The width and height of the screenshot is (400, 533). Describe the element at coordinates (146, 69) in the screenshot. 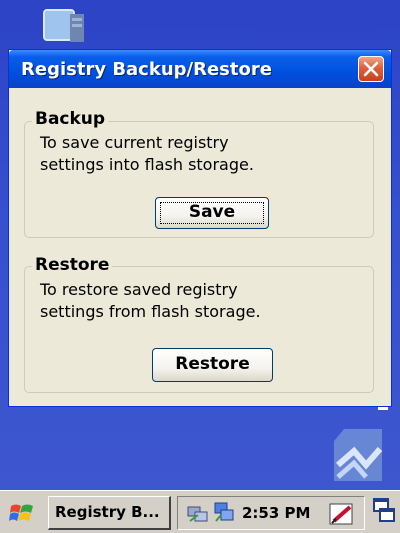

I see `dialog-title: Registry Backup/Restore` at that location.